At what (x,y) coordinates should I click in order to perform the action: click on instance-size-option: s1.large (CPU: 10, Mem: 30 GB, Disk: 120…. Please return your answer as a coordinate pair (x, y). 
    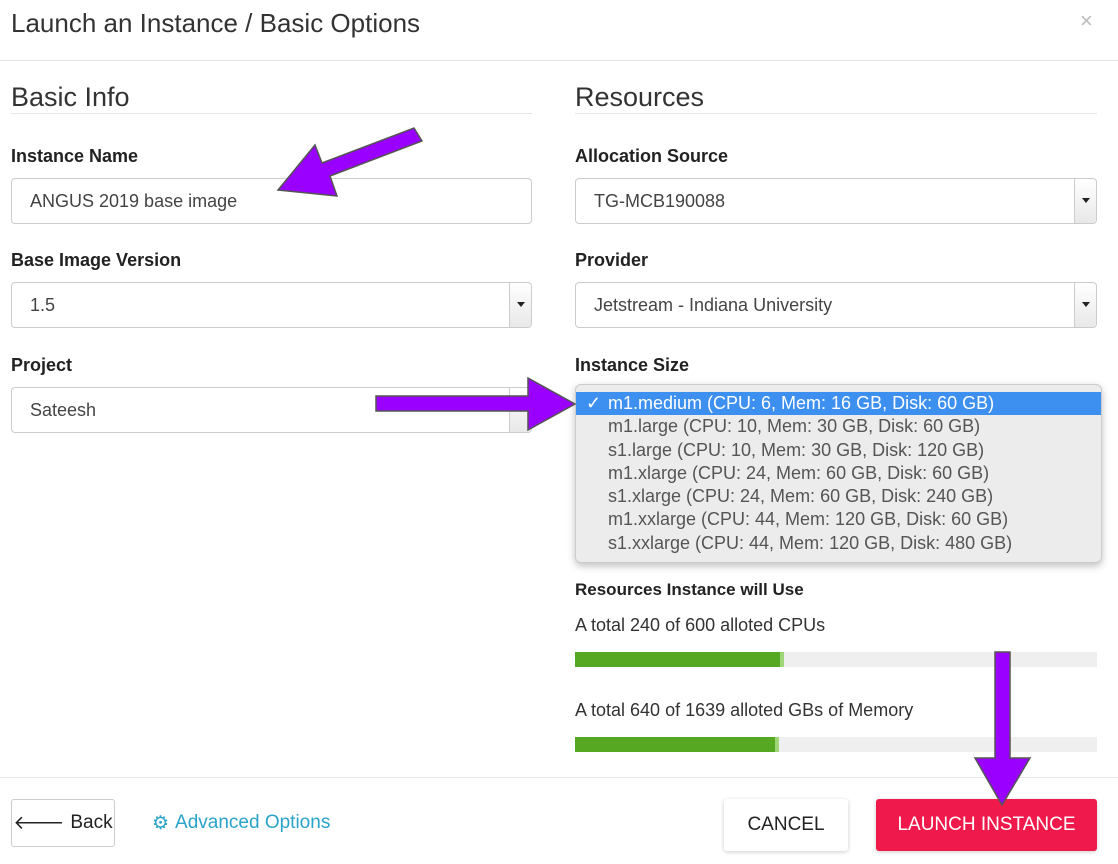
    Looking at the image, I should click on (838, 450).